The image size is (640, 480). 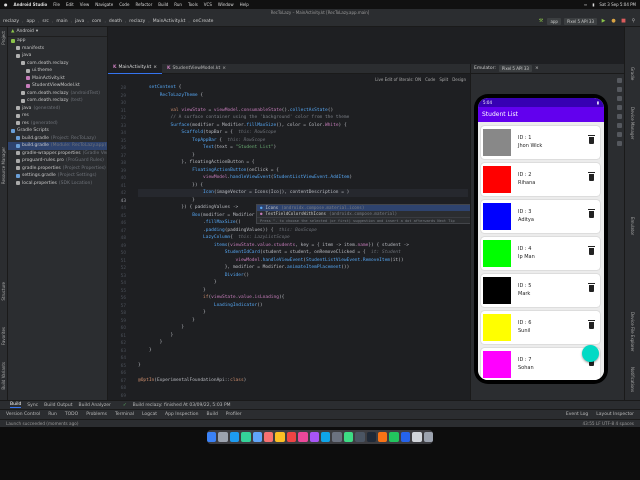 What do you see at coordinates (540, 216) in the screenshot?
I see `student-card: ID : 3 Aditya` at bounding box center [540, 216].